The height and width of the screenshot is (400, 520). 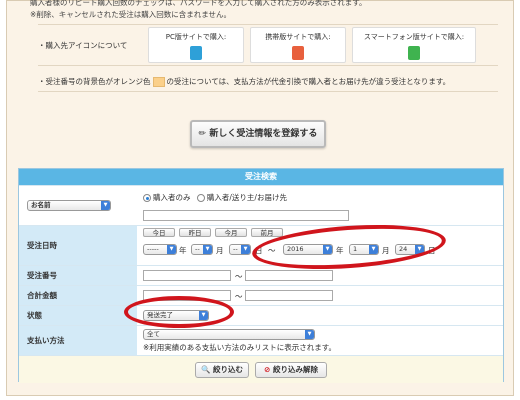 What do you see at coordinates (196, 53) in the screenshot?
I see `pc-site-icon` at bounding box center [196, 53].